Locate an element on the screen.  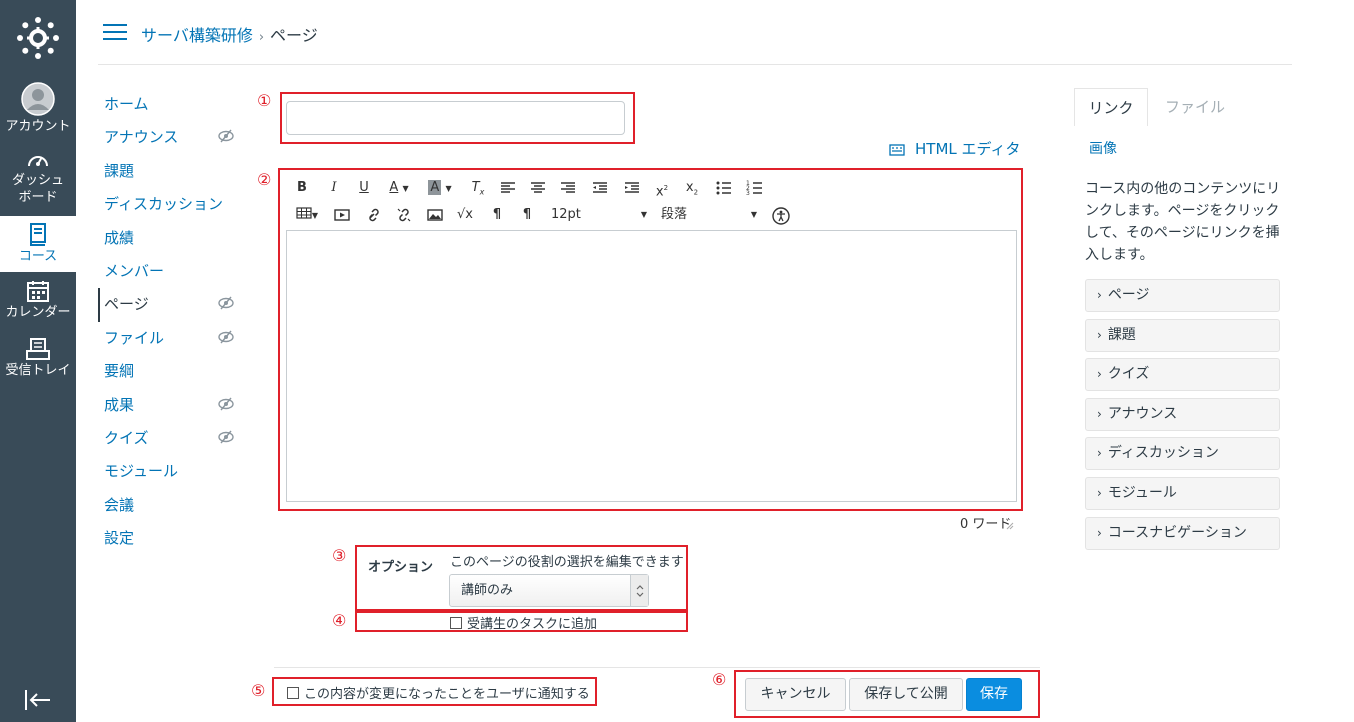
course-nav-discussions: ディスカッション is located at coordinates (168, 204).